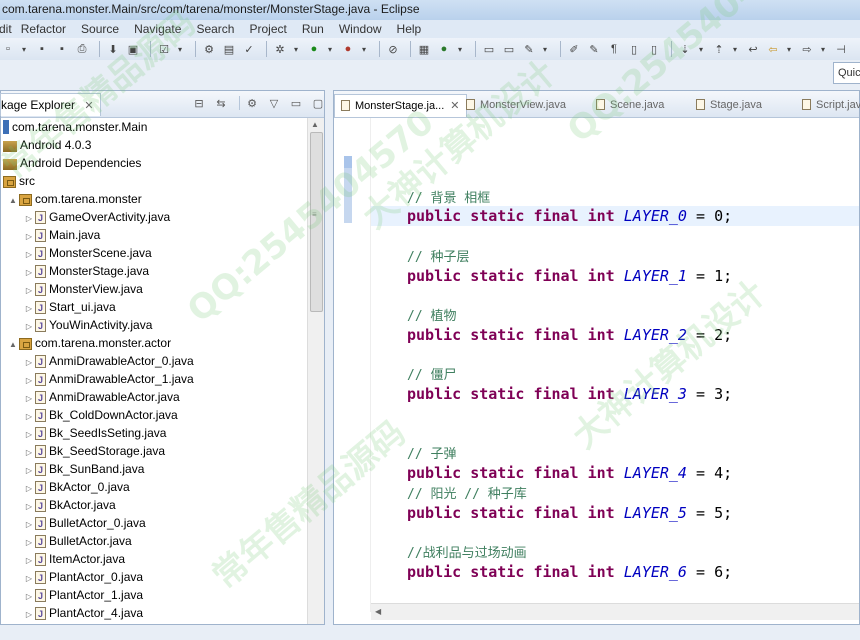  What do you see at coordinates (274, 103) in the screenshot?
I see `view-menu-icon: ▽` at bounding box center [274, 103].